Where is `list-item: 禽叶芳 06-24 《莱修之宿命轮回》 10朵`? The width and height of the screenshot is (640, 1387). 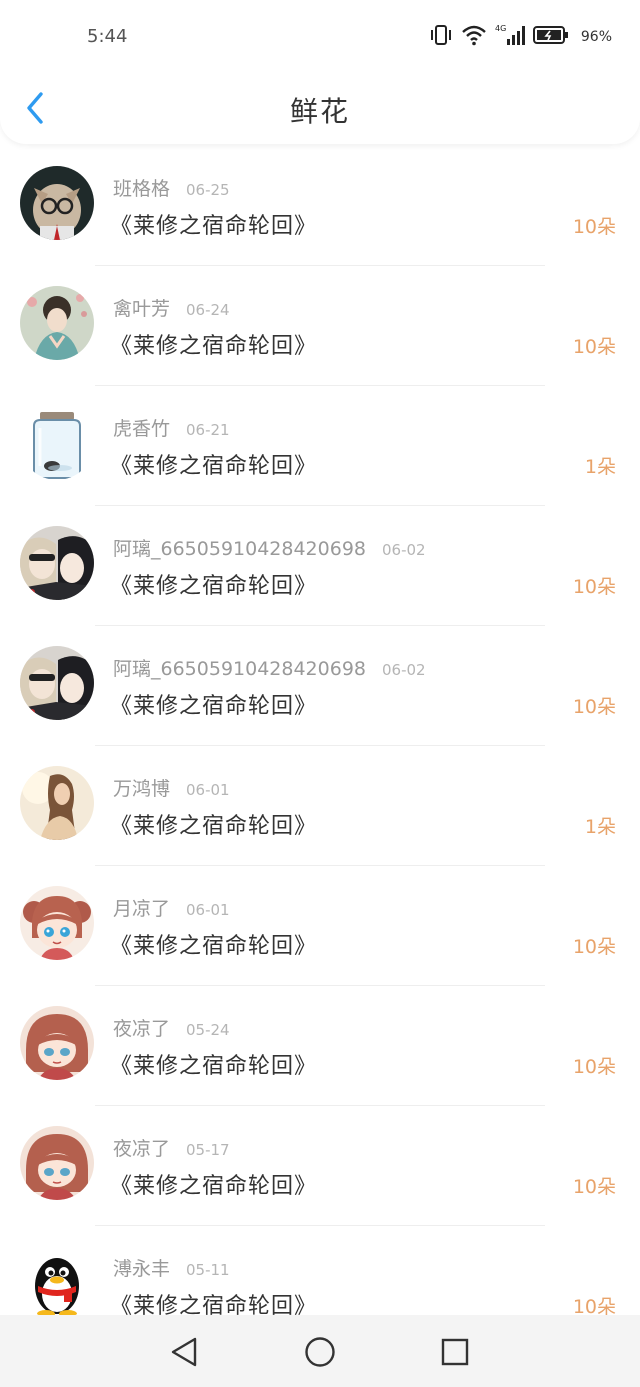
list-item: 禽叶芳 06-24 《莱修之宿命轮回》 10朵 is located at coordinates (320, 326).